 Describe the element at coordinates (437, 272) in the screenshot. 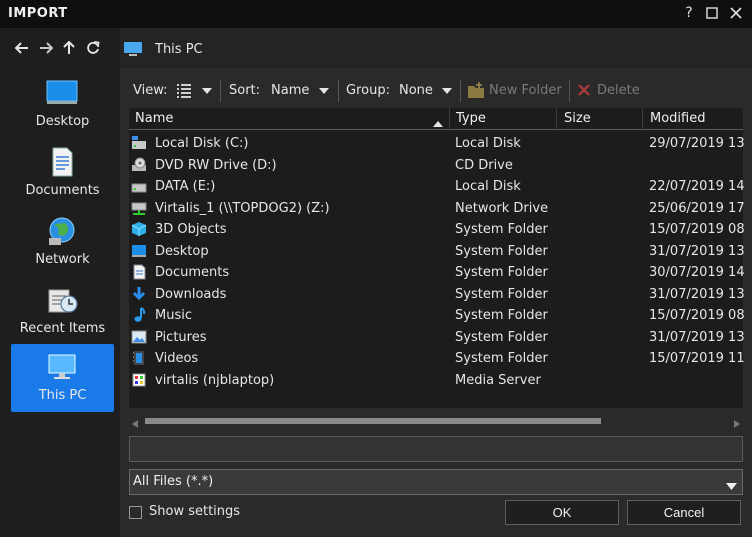

I see `table-row: Documents System Folder 30/07/2019 14` at that location.